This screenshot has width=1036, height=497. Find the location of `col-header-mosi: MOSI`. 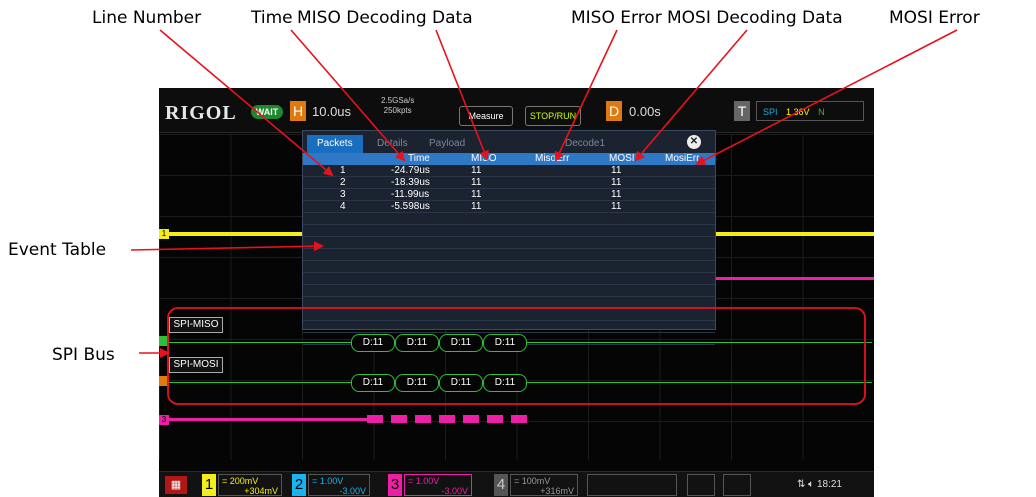

col-header-mosi: MOSI is located at coordinates (622, 158).